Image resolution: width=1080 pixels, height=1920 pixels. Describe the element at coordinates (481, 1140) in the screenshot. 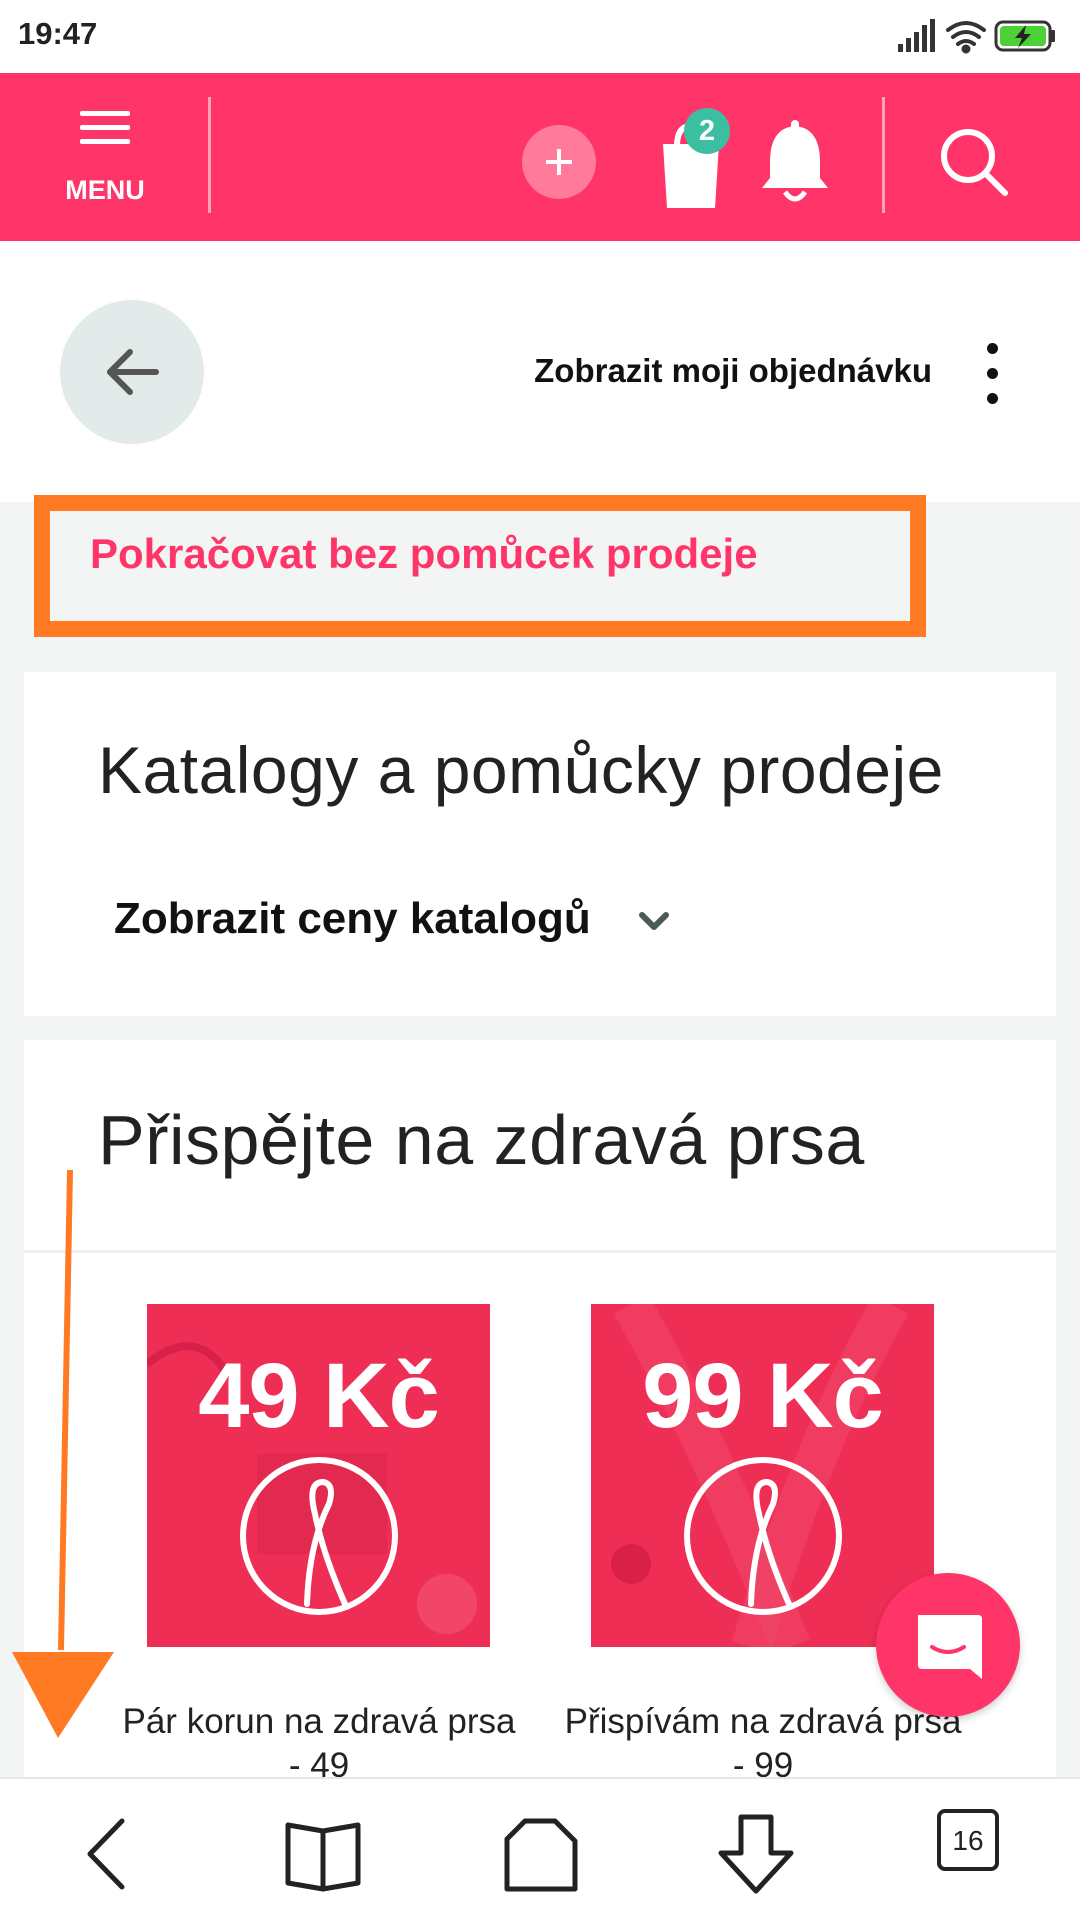

I see `donation-title: Přispějte na zdravá prsa` at that location.